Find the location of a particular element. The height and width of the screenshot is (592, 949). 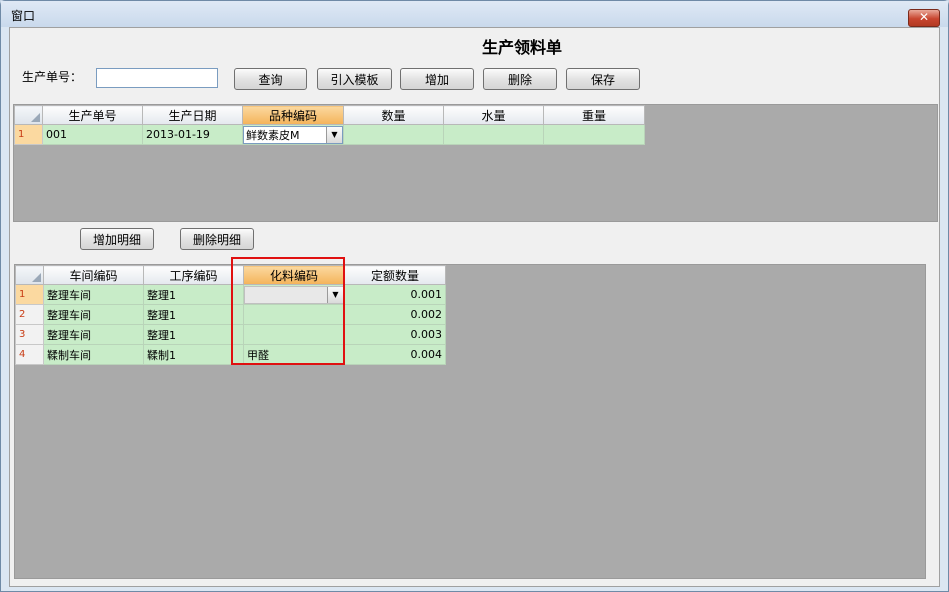

cell-date: 2013-01-19 is located at coordinates (192, 134).